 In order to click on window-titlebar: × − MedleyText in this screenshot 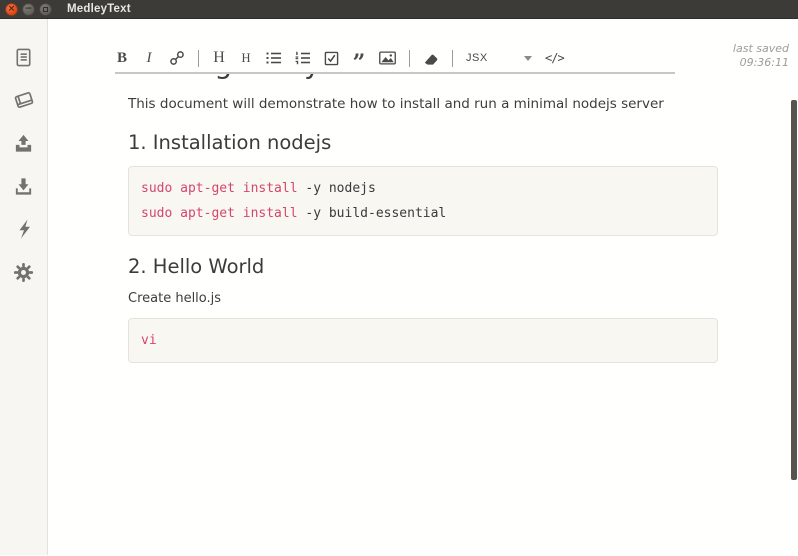, I will do `click(399, 9)`.